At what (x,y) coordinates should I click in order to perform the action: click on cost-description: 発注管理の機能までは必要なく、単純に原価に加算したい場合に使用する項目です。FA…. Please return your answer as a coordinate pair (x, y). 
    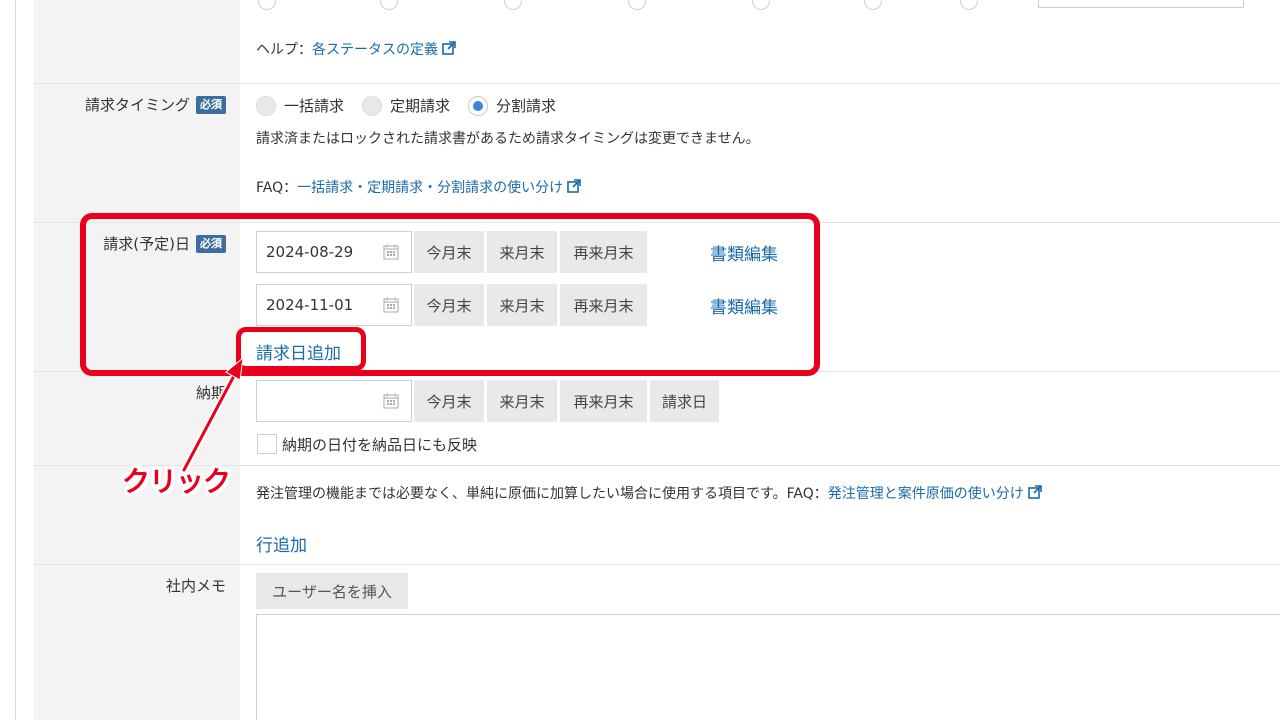
    Looking at the image, I should click on (649, 493).